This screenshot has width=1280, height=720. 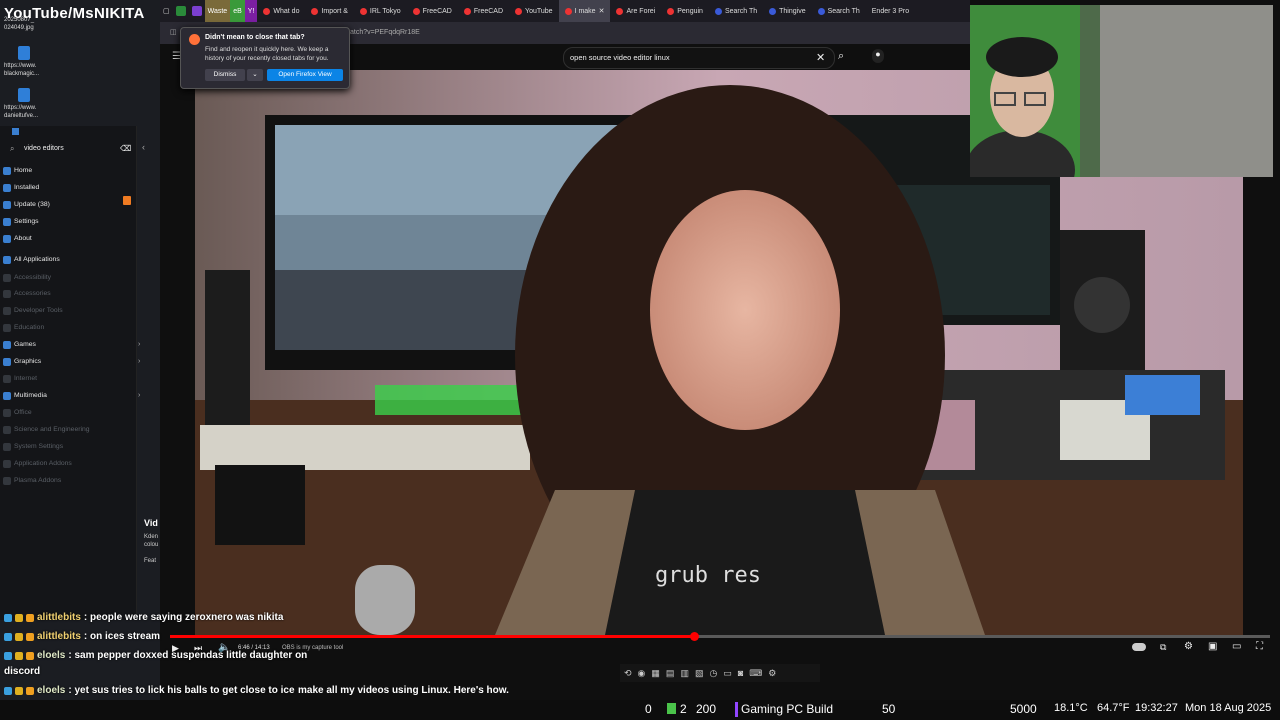 I want to click on youtube-search-box: open source video editor linux ✕, so click(x=699, y=58).